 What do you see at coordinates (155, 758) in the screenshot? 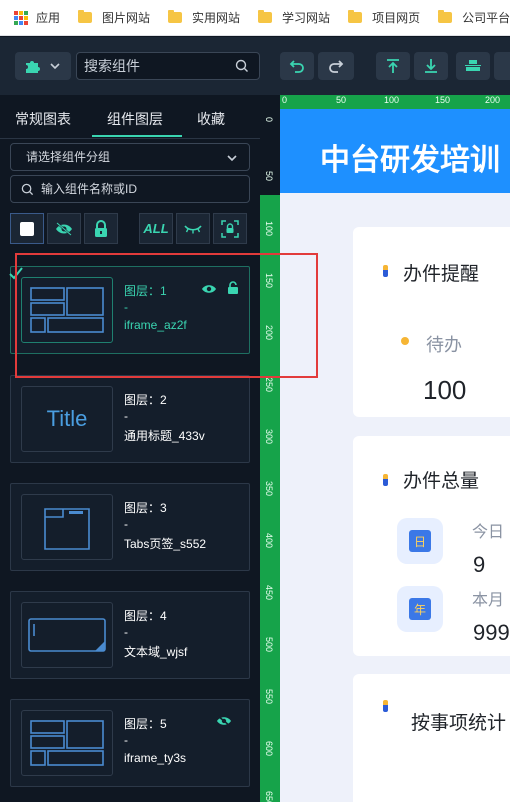
I see `layer-name: iframe_ty3s` at bounding box center [155, 758].